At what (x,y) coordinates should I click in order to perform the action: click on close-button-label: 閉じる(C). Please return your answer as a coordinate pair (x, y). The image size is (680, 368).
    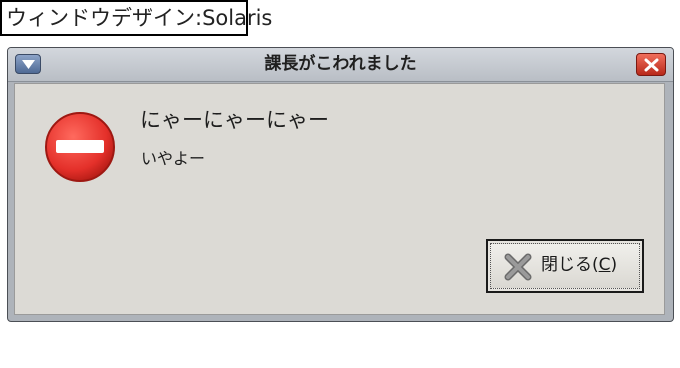
    Looking at the image, I should click on (579, 265).